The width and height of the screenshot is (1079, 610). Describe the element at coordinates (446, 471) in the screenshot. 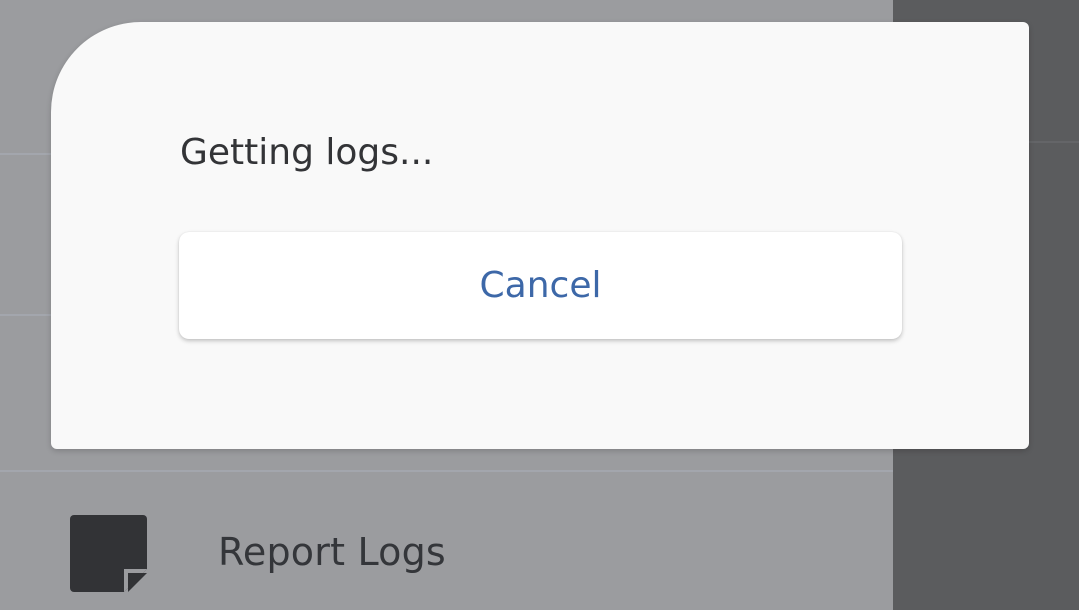

I see `drawer-divider` at that location.